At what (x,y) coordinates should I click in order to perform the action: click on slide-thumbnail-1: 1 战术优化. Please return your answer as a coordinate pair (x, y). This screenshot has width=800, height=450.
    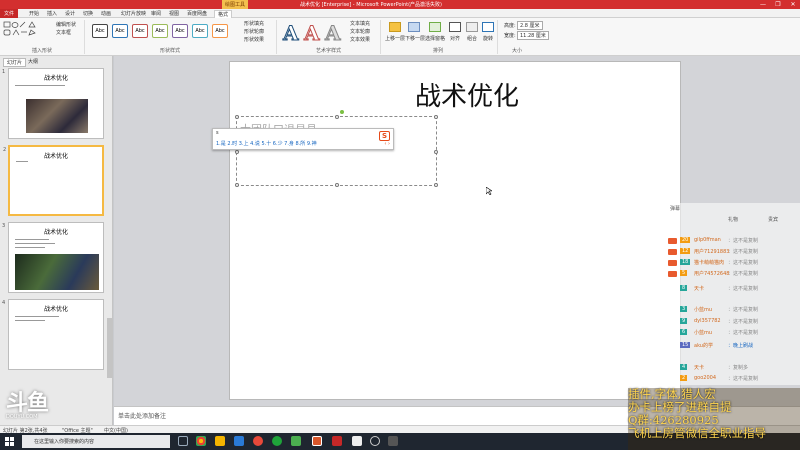
    Looking at the image, I should click on (53, 103).